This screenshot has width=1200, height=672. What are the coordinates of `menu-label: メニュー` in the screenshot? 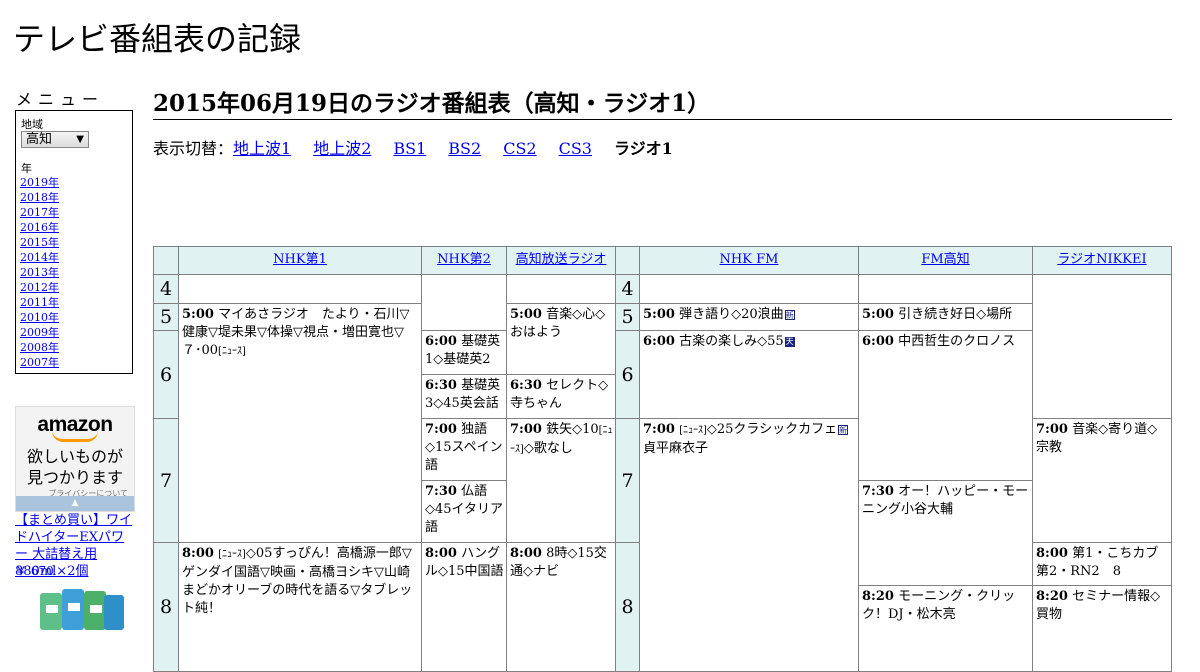 It's located at (60, 99).